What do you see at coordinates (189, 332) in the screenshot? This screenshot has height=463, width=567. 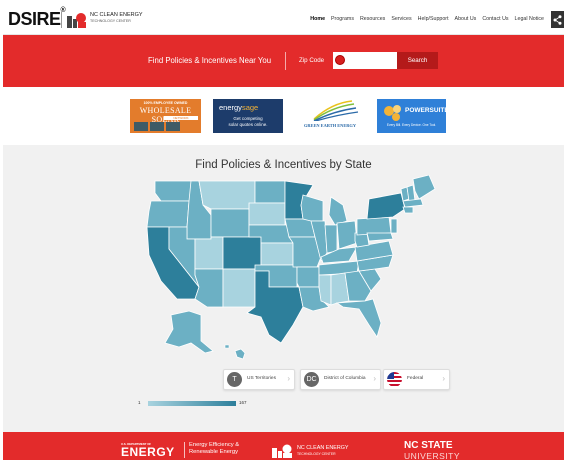 I see `state-ak` at bounding box center [189, 332].